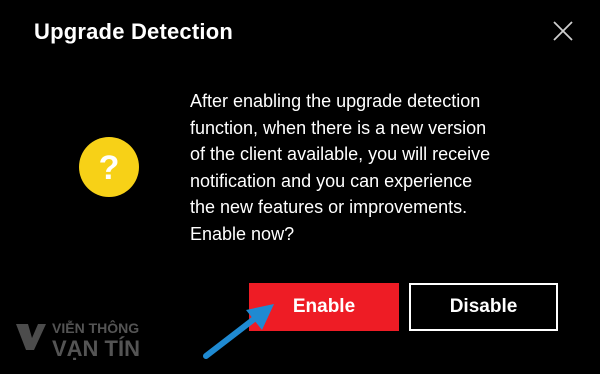 The width and height of the screenshot is (600, 374). Describe the element at coordinates (133, 31) in the screenshot. I see `dialog-title: Upgrade Detection` at that location.